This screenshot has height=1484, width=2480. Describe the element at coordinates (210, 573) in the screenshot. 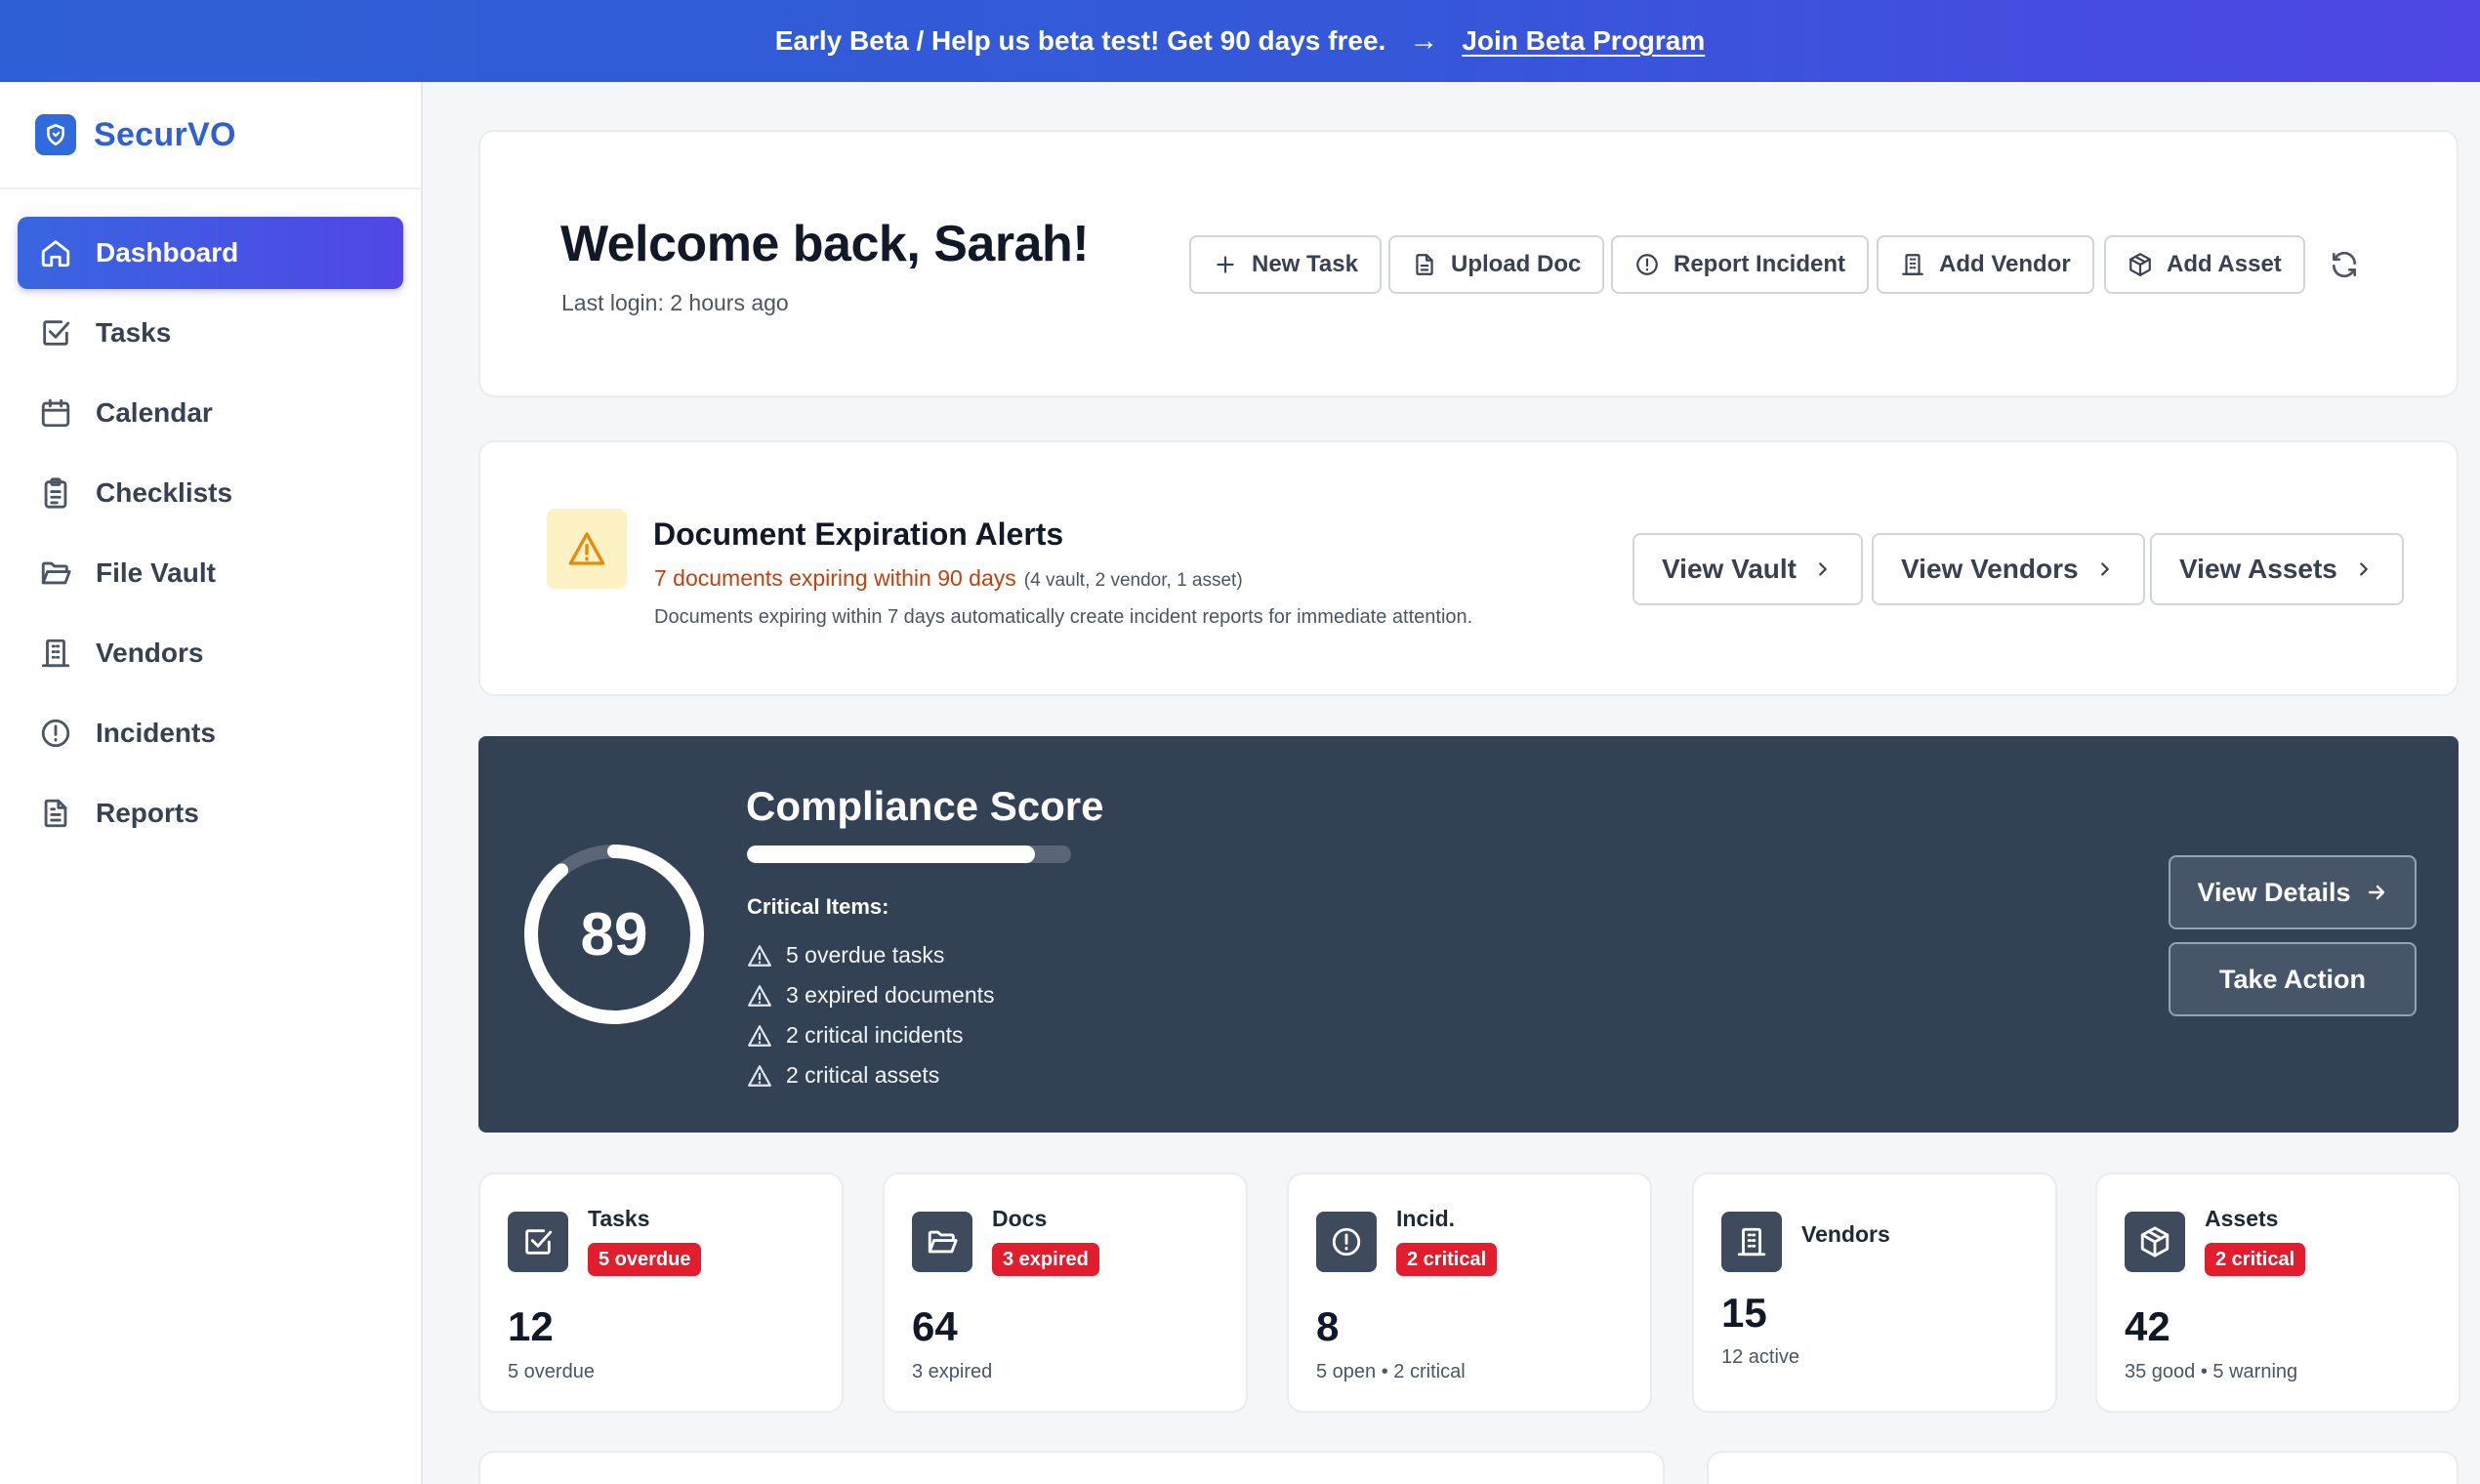

I see `sidebar-item-file-vault: File Vault` at that location.